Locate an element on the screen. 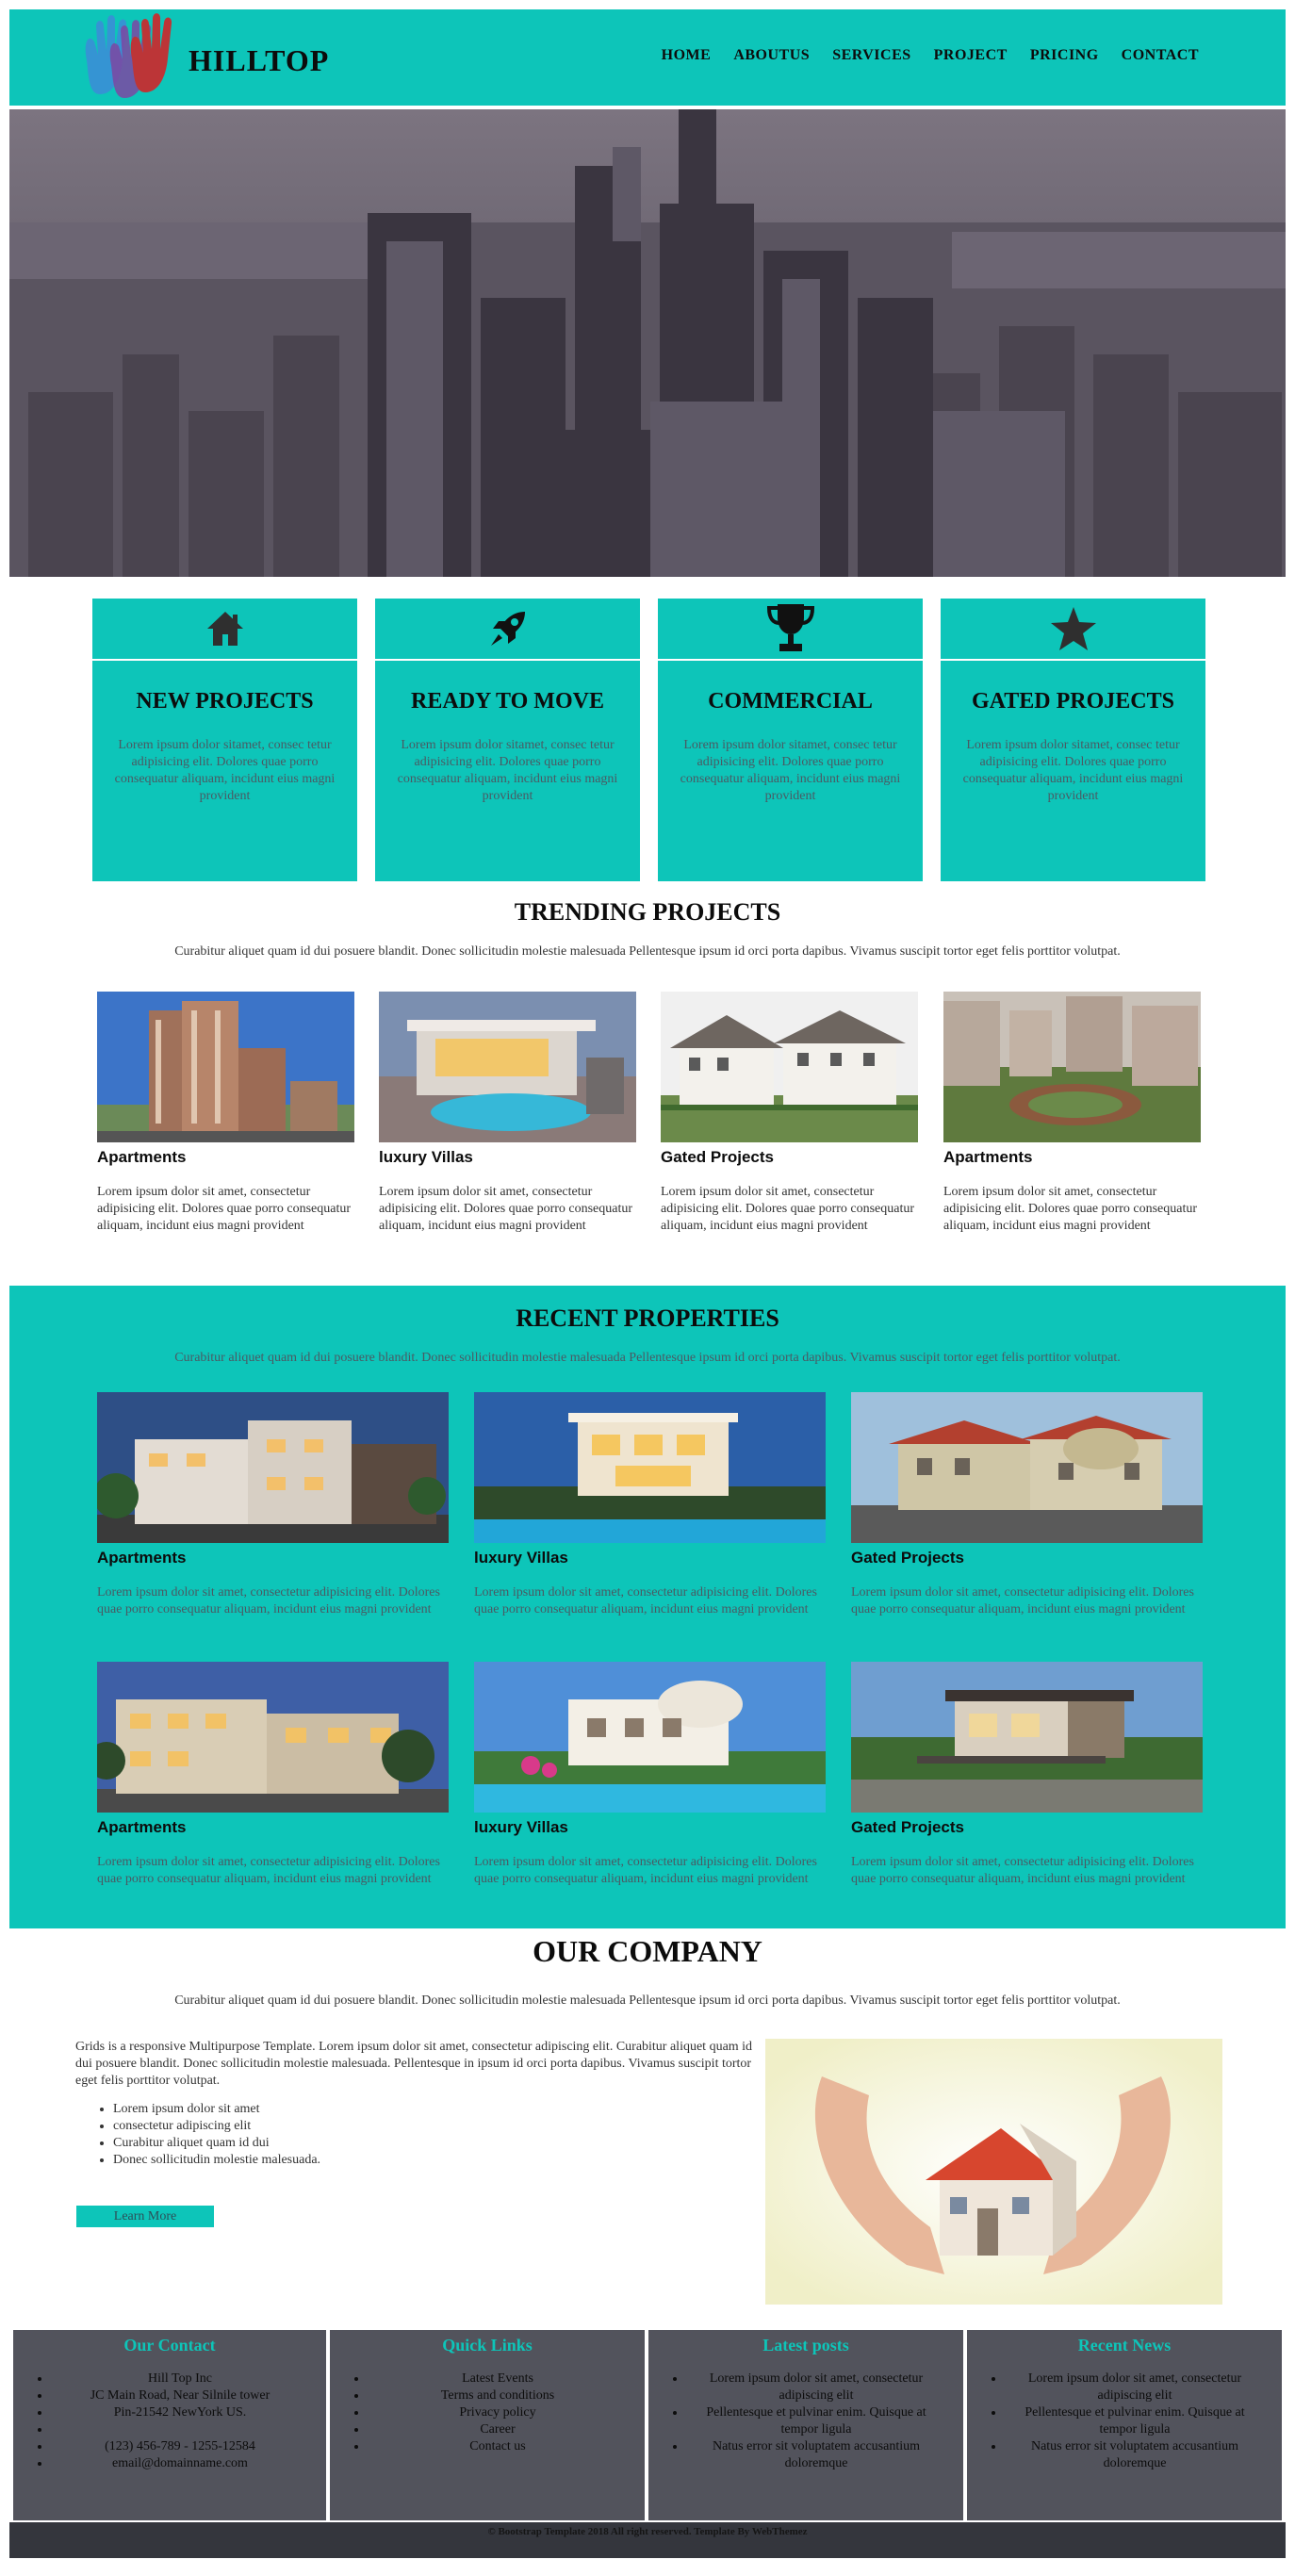 The image size is (1295, 2576). trending-card-title: Gated Projects is located at coordinates (789, 1157).